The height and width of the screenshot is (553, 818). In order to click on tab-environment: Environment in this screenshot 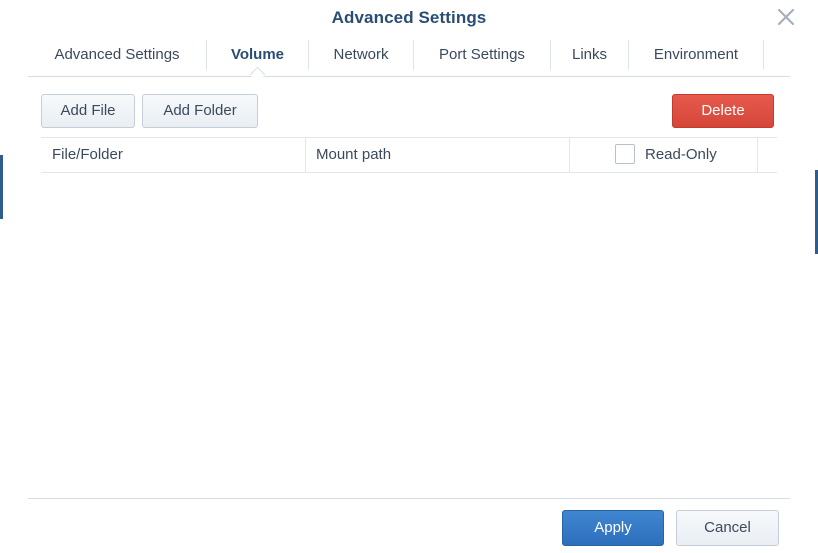, I will do `click(696, 55)`.